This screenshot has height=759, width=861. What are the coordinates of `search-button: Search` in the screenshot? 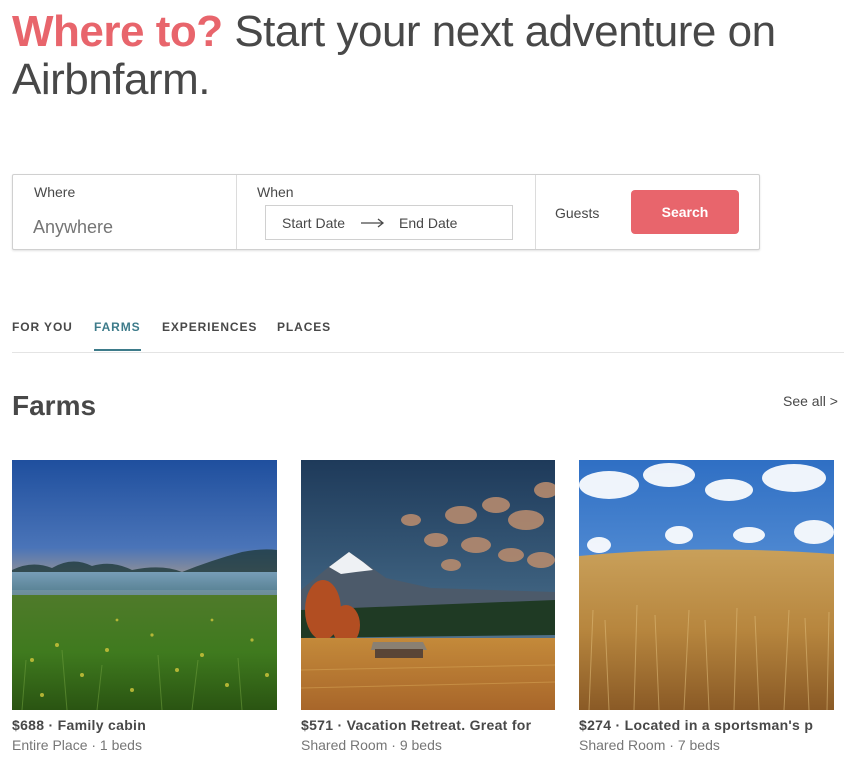 It's located at (685, 212).